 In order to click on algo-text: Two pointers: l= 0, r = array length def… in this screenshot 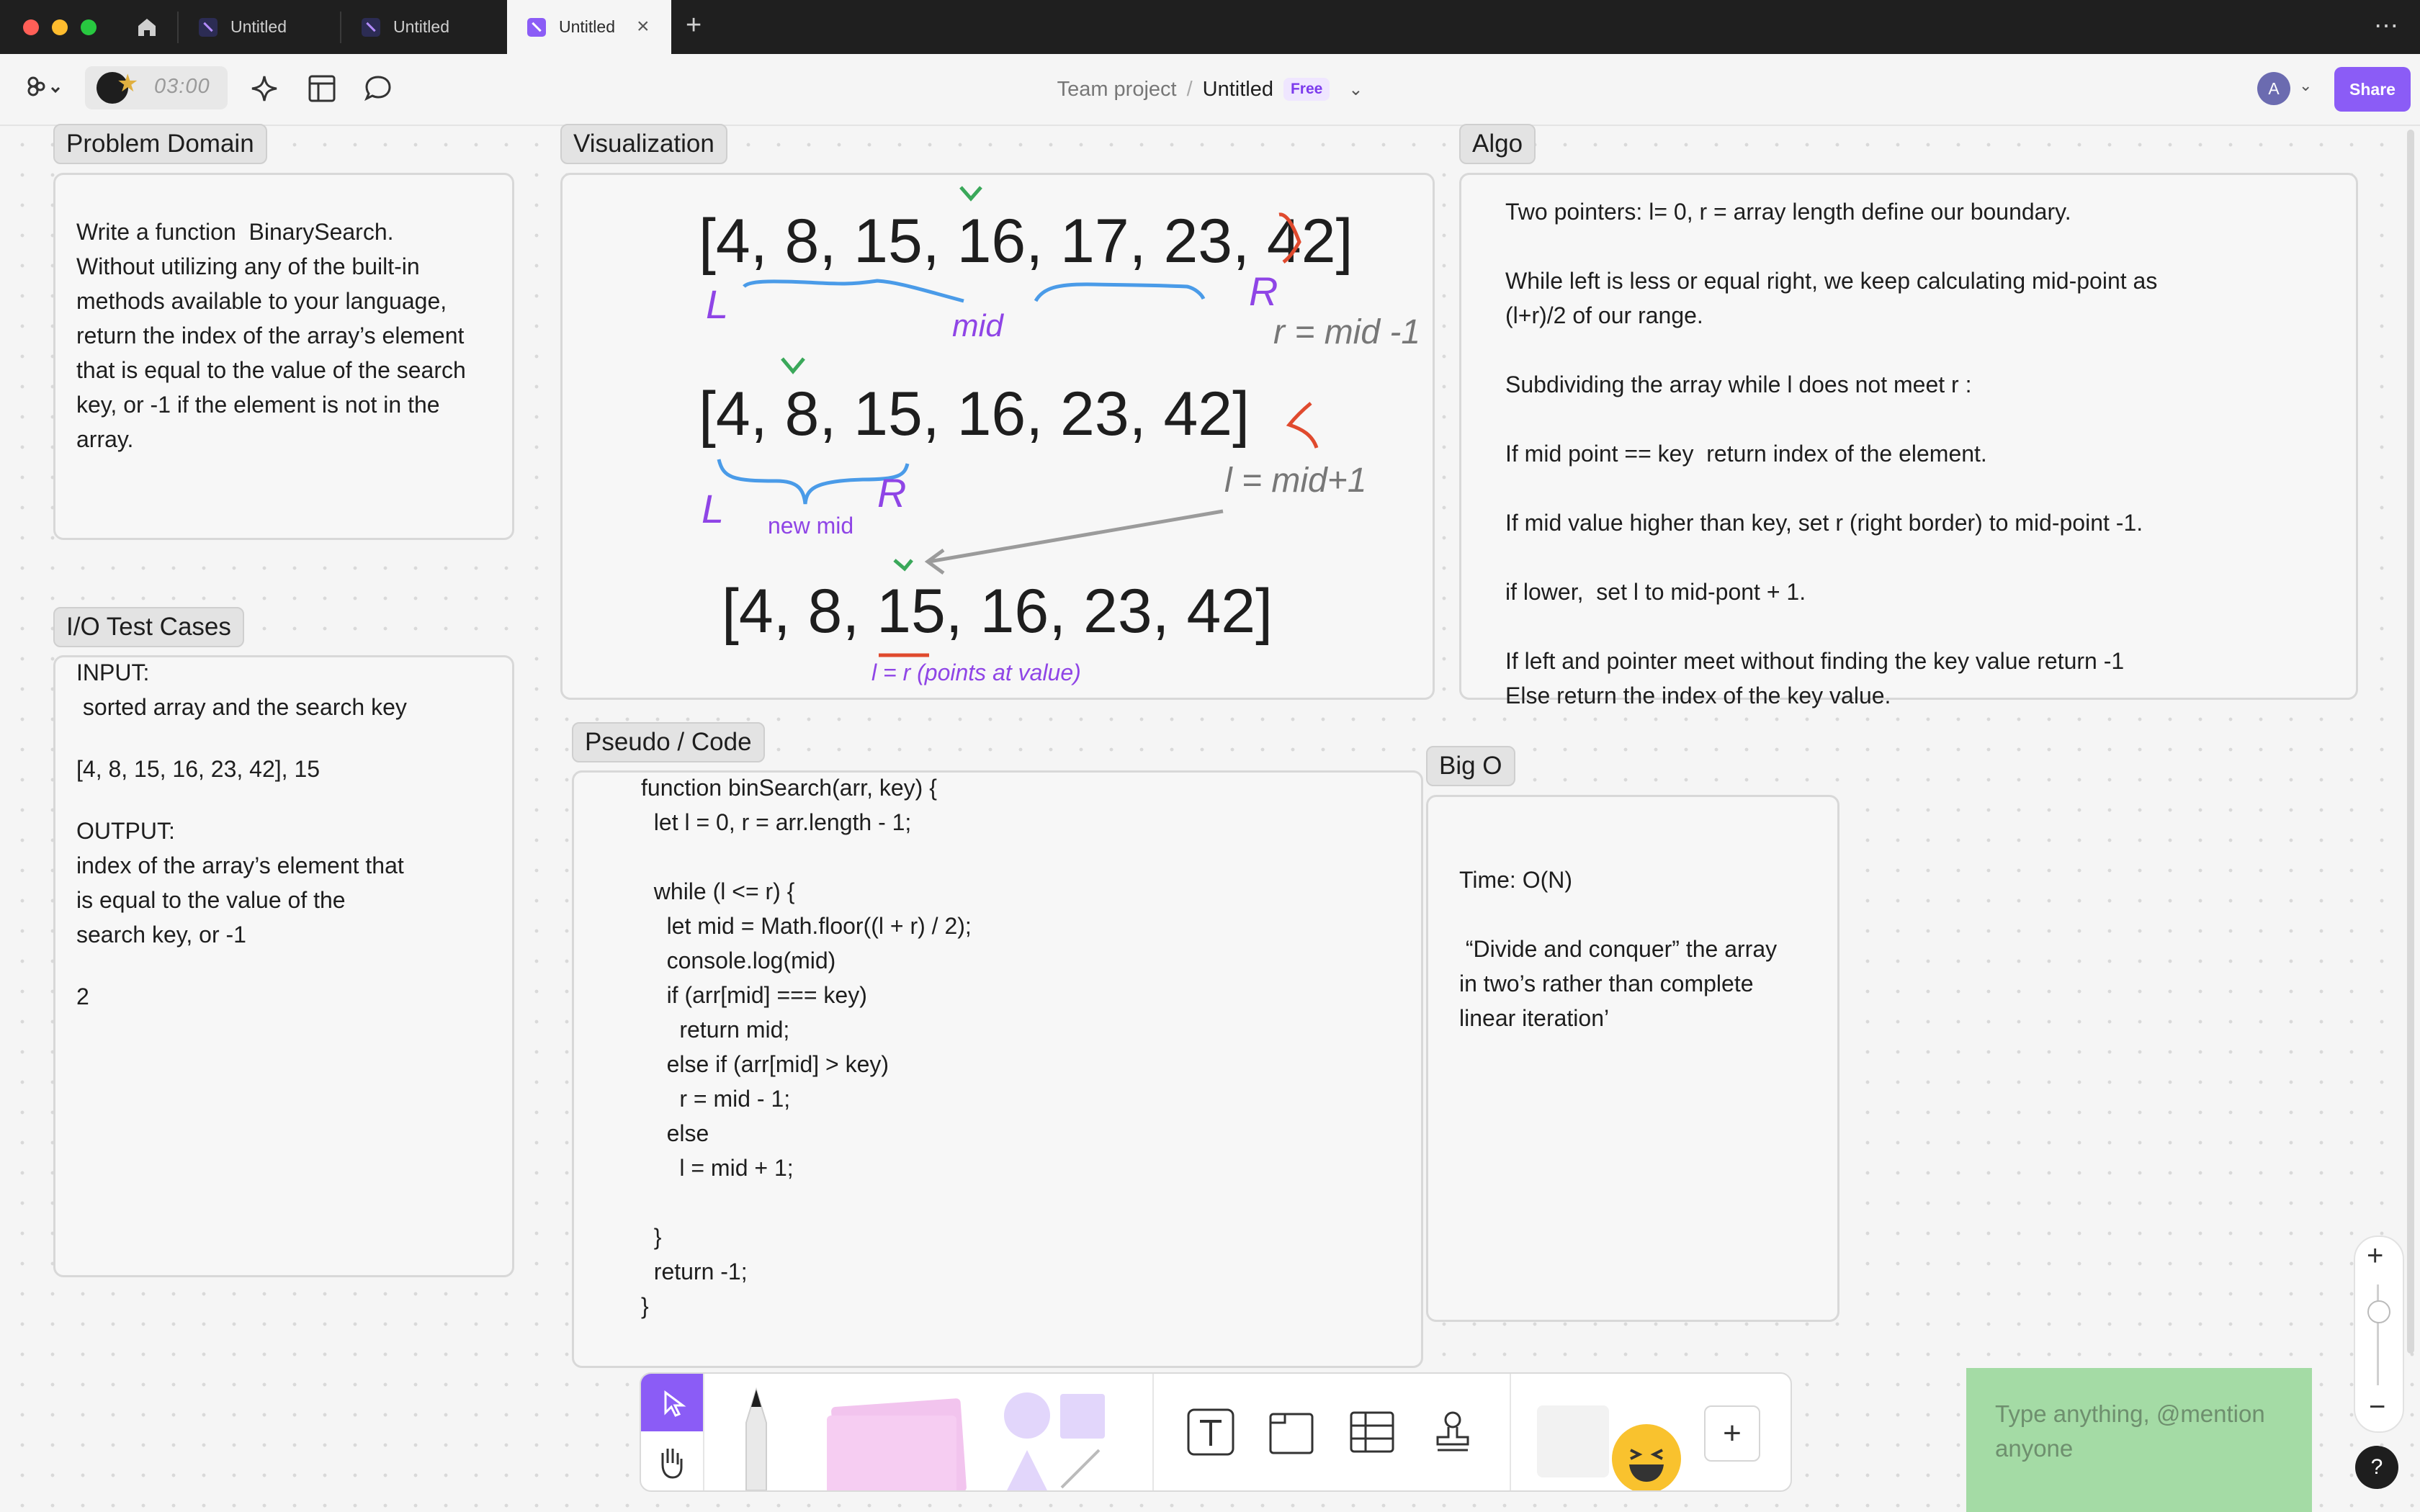, I will do `click(1831, 453)`.